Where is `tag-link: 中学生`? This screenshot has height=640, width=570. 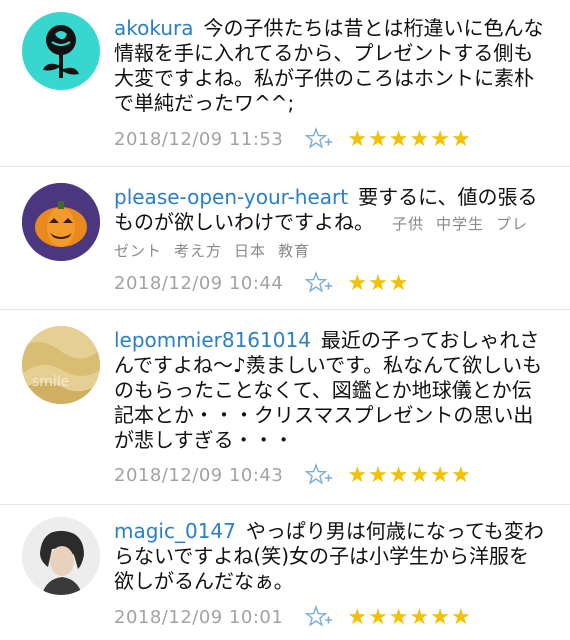 tag-link: 中学生 is located at coordinates (460, 224).